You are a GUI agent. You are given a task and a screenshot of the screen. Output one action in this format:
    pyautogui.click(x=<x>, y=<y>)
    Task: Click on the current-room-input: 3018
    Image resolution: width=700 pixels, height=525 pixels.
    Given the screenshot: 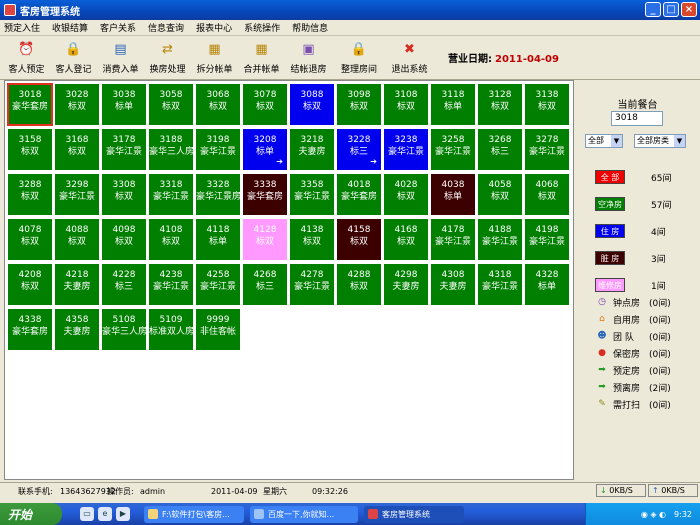 What is the action you would take?
    pyautogui.click(x=637, y=118)
    